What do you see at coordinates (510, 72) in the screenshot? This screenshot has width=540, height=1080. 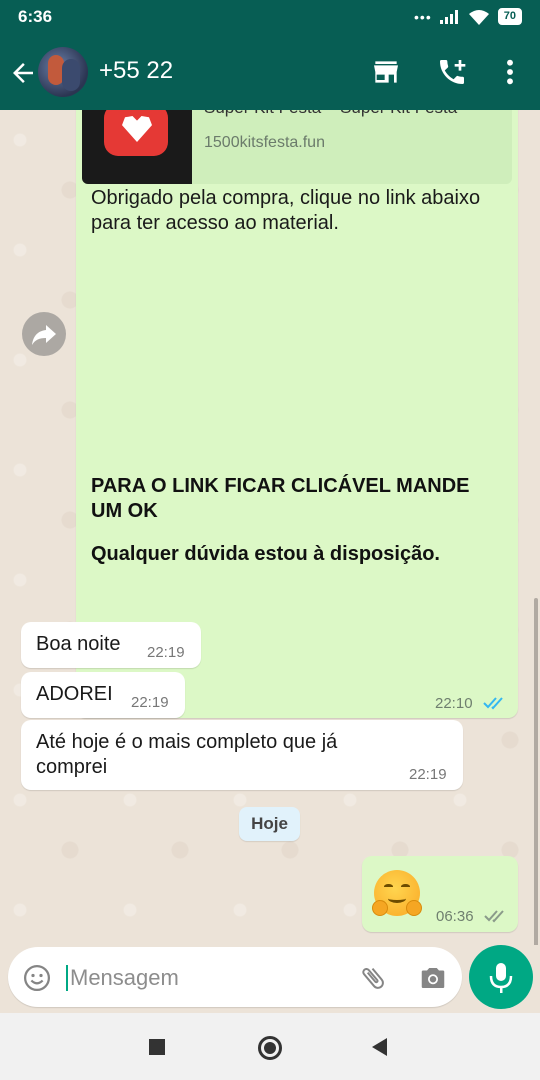 I see `more-vert-icon` at bounding box center [510, 72].